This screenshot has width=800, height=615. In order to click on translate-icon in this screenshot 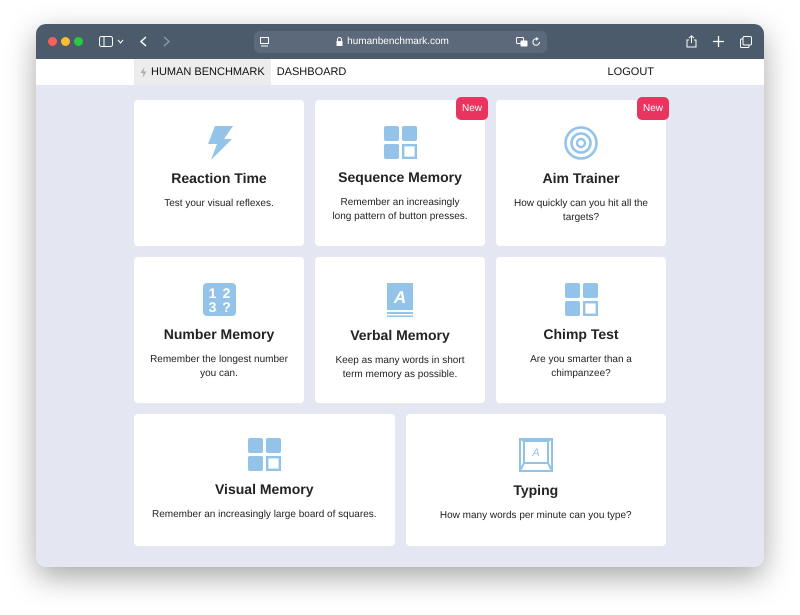, I will do `click(522, 41)`.